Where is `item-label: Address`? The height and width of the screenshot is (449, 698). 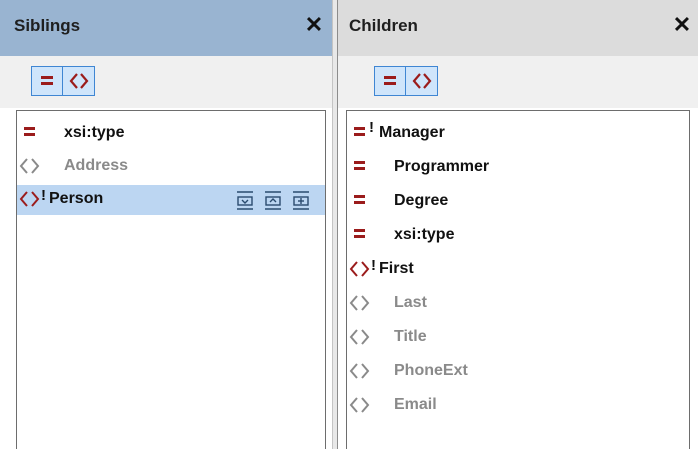
item-label: Address is located at coordinates (96, 165).